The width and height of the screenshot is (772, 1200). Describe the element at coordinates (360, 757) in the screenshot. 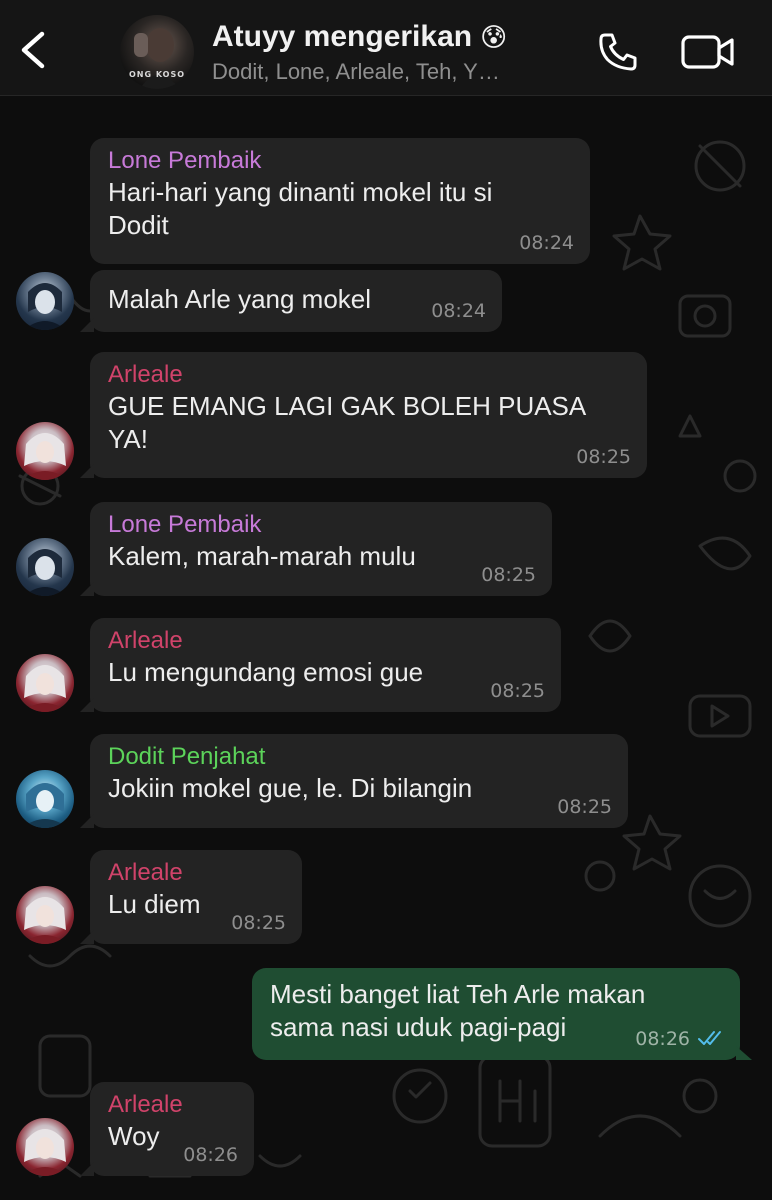

I see `message-sender: Dodit Penjahat` at that location.